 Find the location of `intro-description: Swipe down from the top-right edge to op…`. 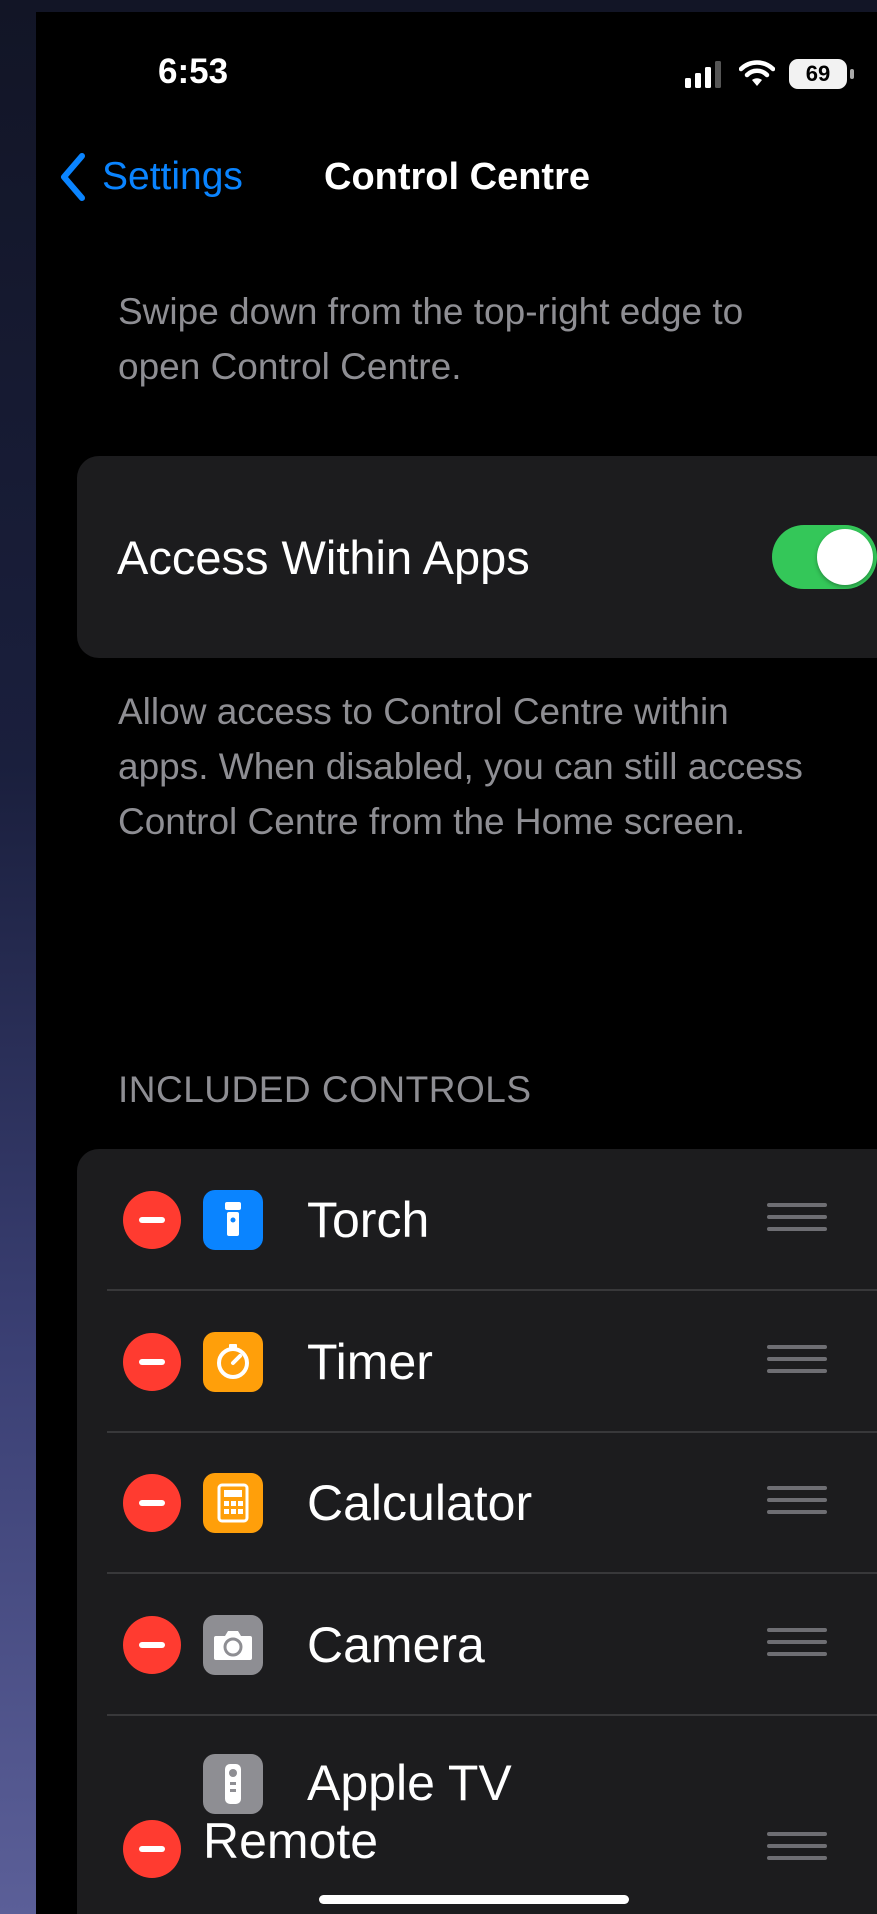

intro-description: Swipe down from the top-right edge to op… is located at coordinates (431, 339).